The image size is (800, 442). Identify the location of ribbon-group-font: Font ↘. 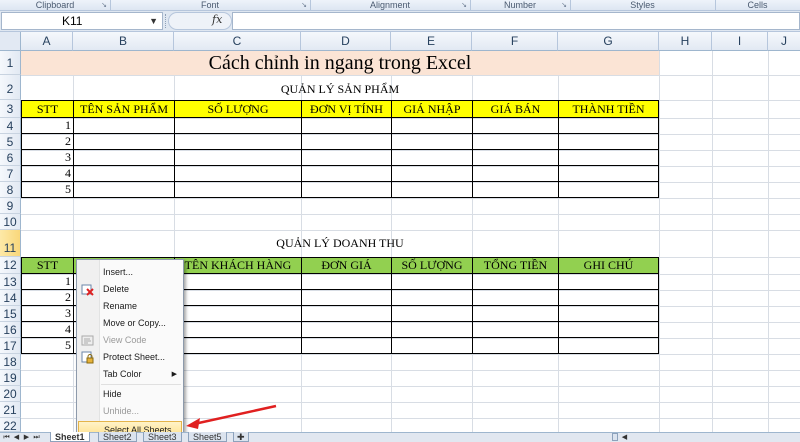
(210, 5).